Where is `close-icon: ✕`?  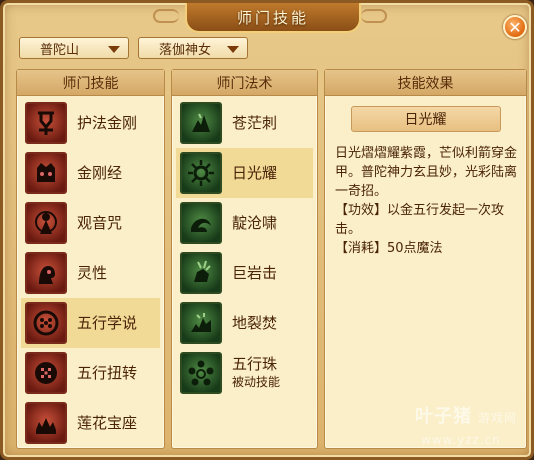 close-icon: ✕ is located at coordinates (515, 27).